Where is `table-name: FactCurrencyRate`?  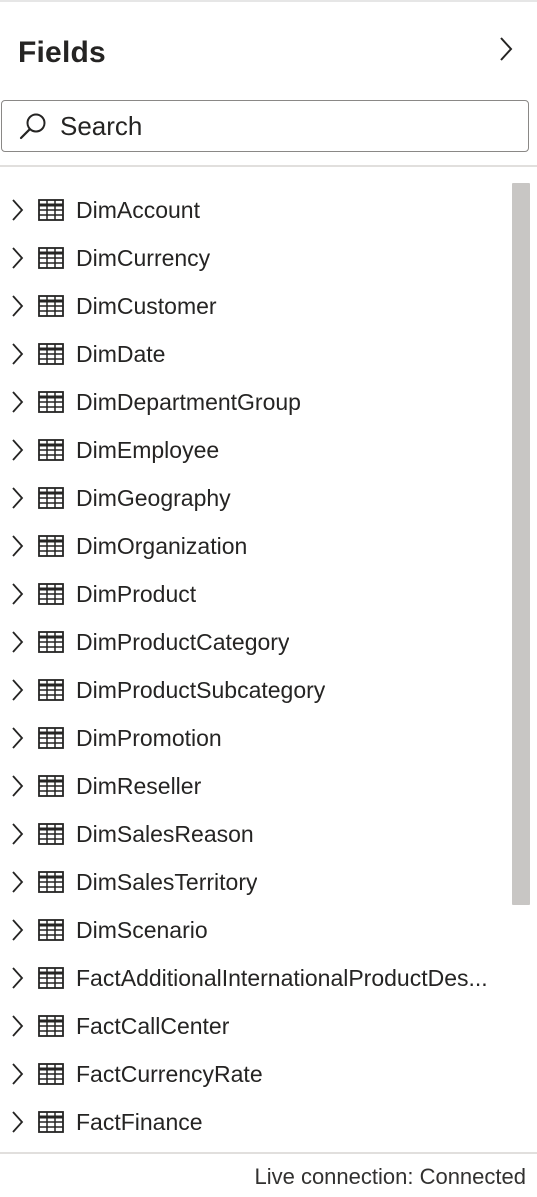
table-name: FactCurrencyRate is located at coordinates (169, 1073).